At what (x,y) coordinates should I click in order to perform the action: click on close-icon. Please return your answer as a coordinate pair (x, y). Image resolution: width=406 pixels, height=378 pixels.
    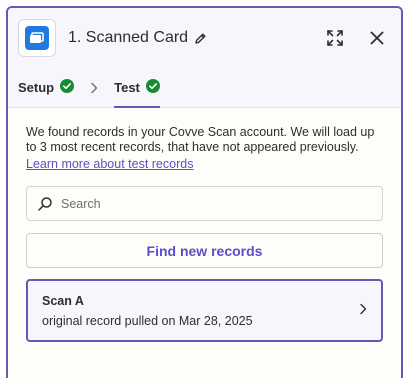
    Looking at the image, I should click on (377, 38).